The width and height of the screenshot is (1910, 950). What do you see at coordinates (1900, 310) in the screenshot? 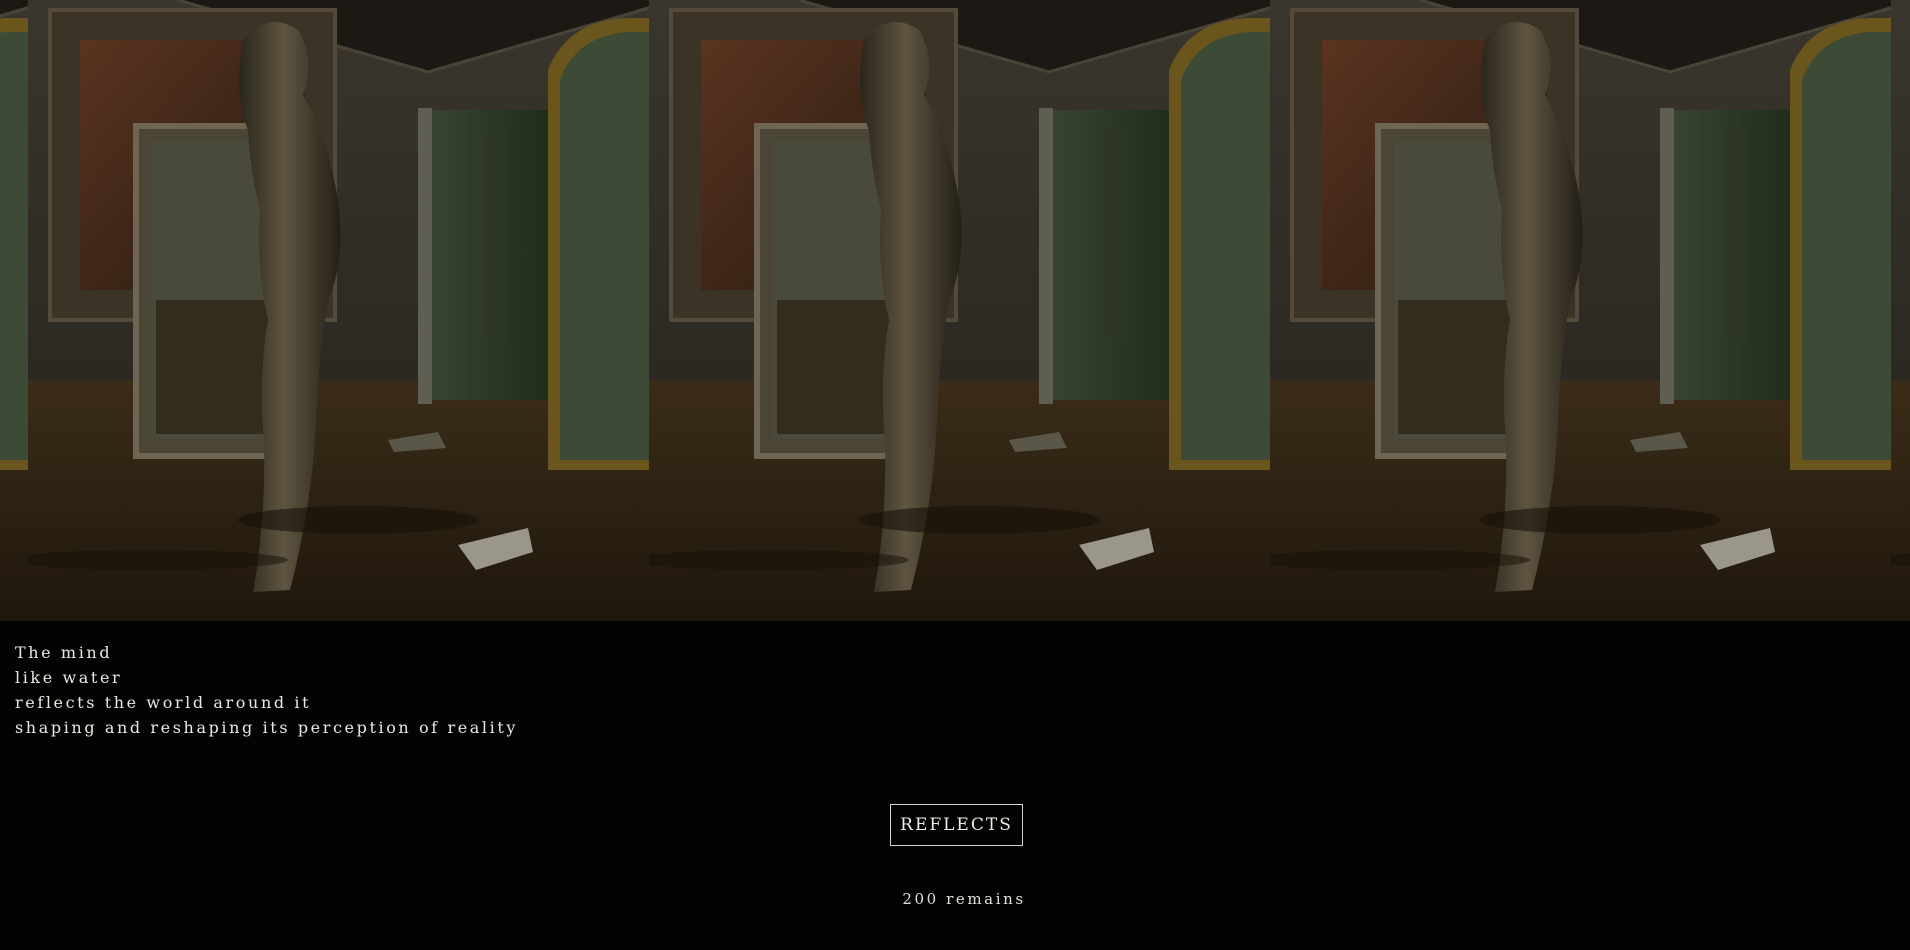
I see `gallery-image-partial-right` at bounding box center [1900, 310].